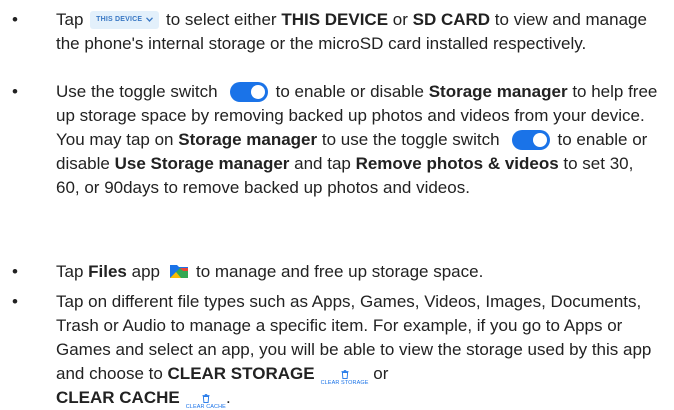 Image resolution: width=674 pixels, height=410 pixels. Describe the element at coordinates (107, 271) in the screenshot. I see `files-term: Files` at that location.